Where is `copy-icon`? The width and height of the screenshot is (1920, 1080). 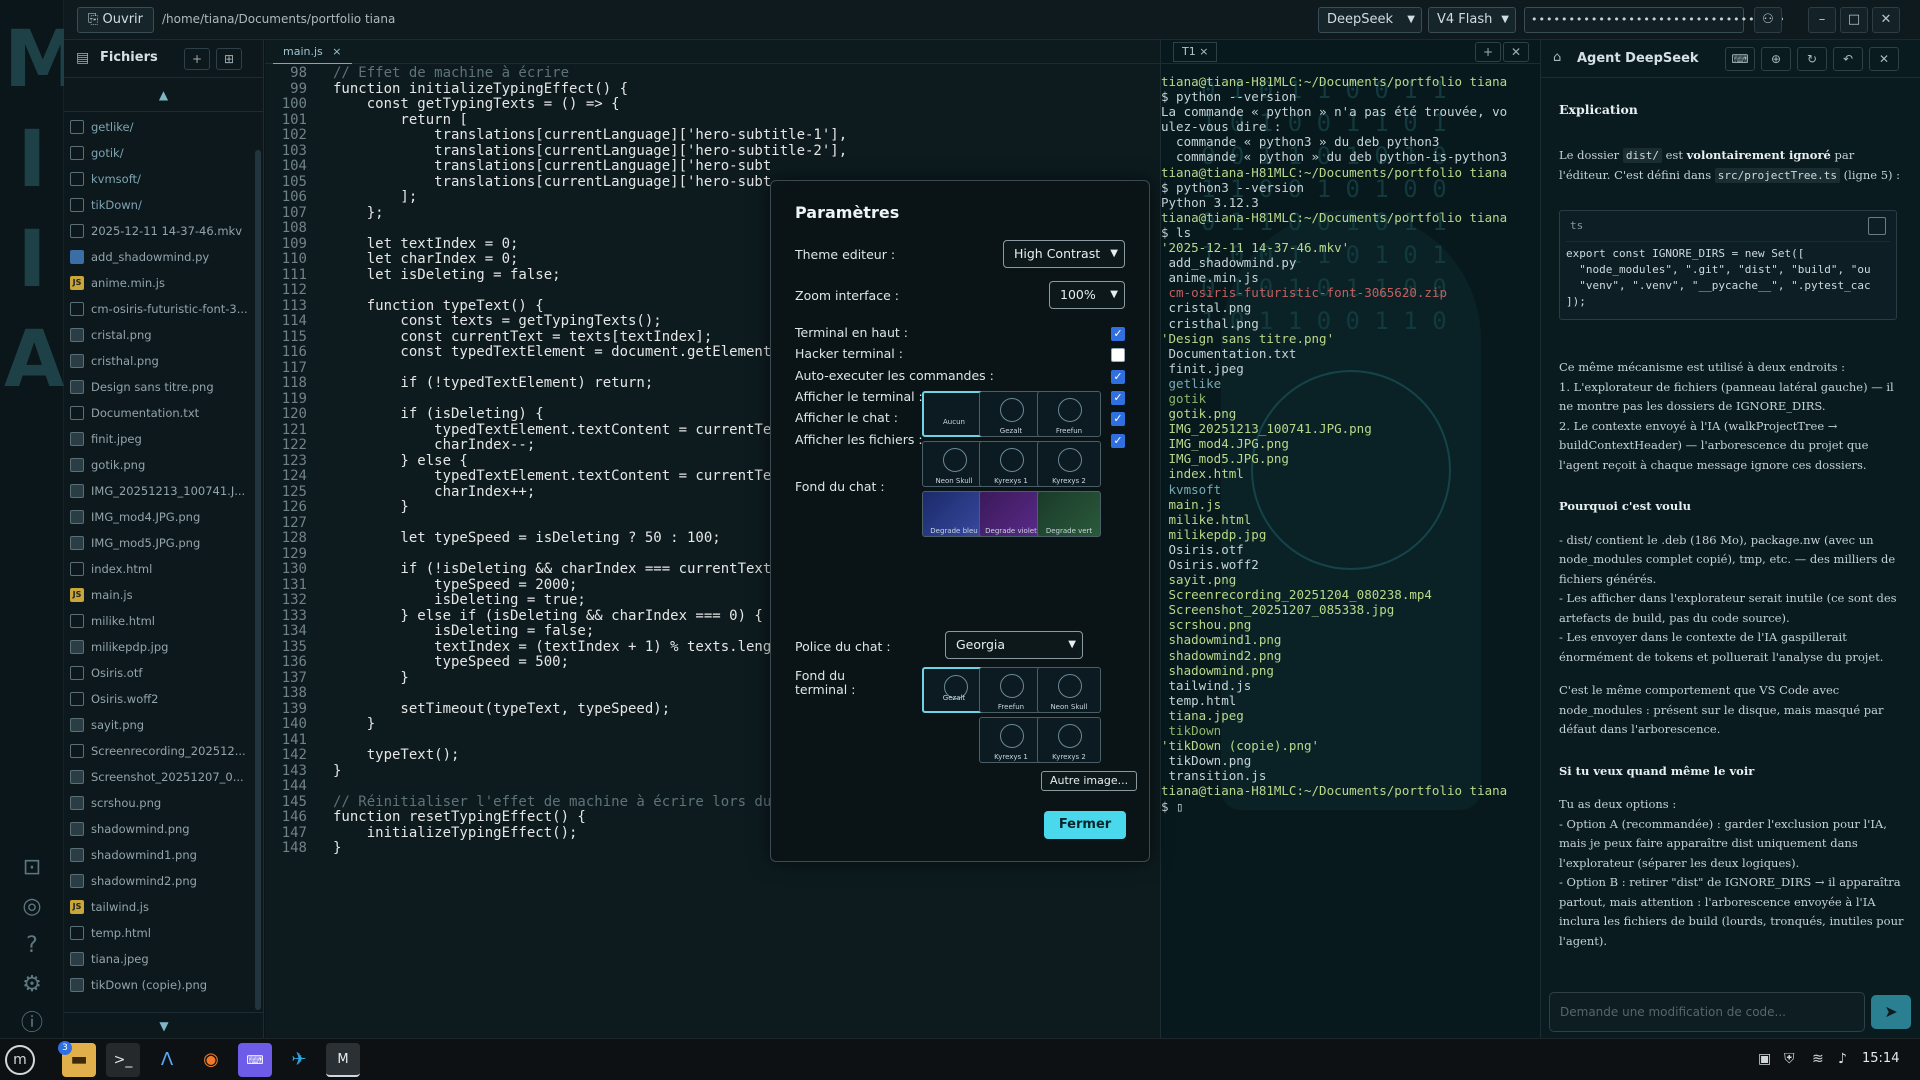
copy-icon is located at coordinates (1877, 226).